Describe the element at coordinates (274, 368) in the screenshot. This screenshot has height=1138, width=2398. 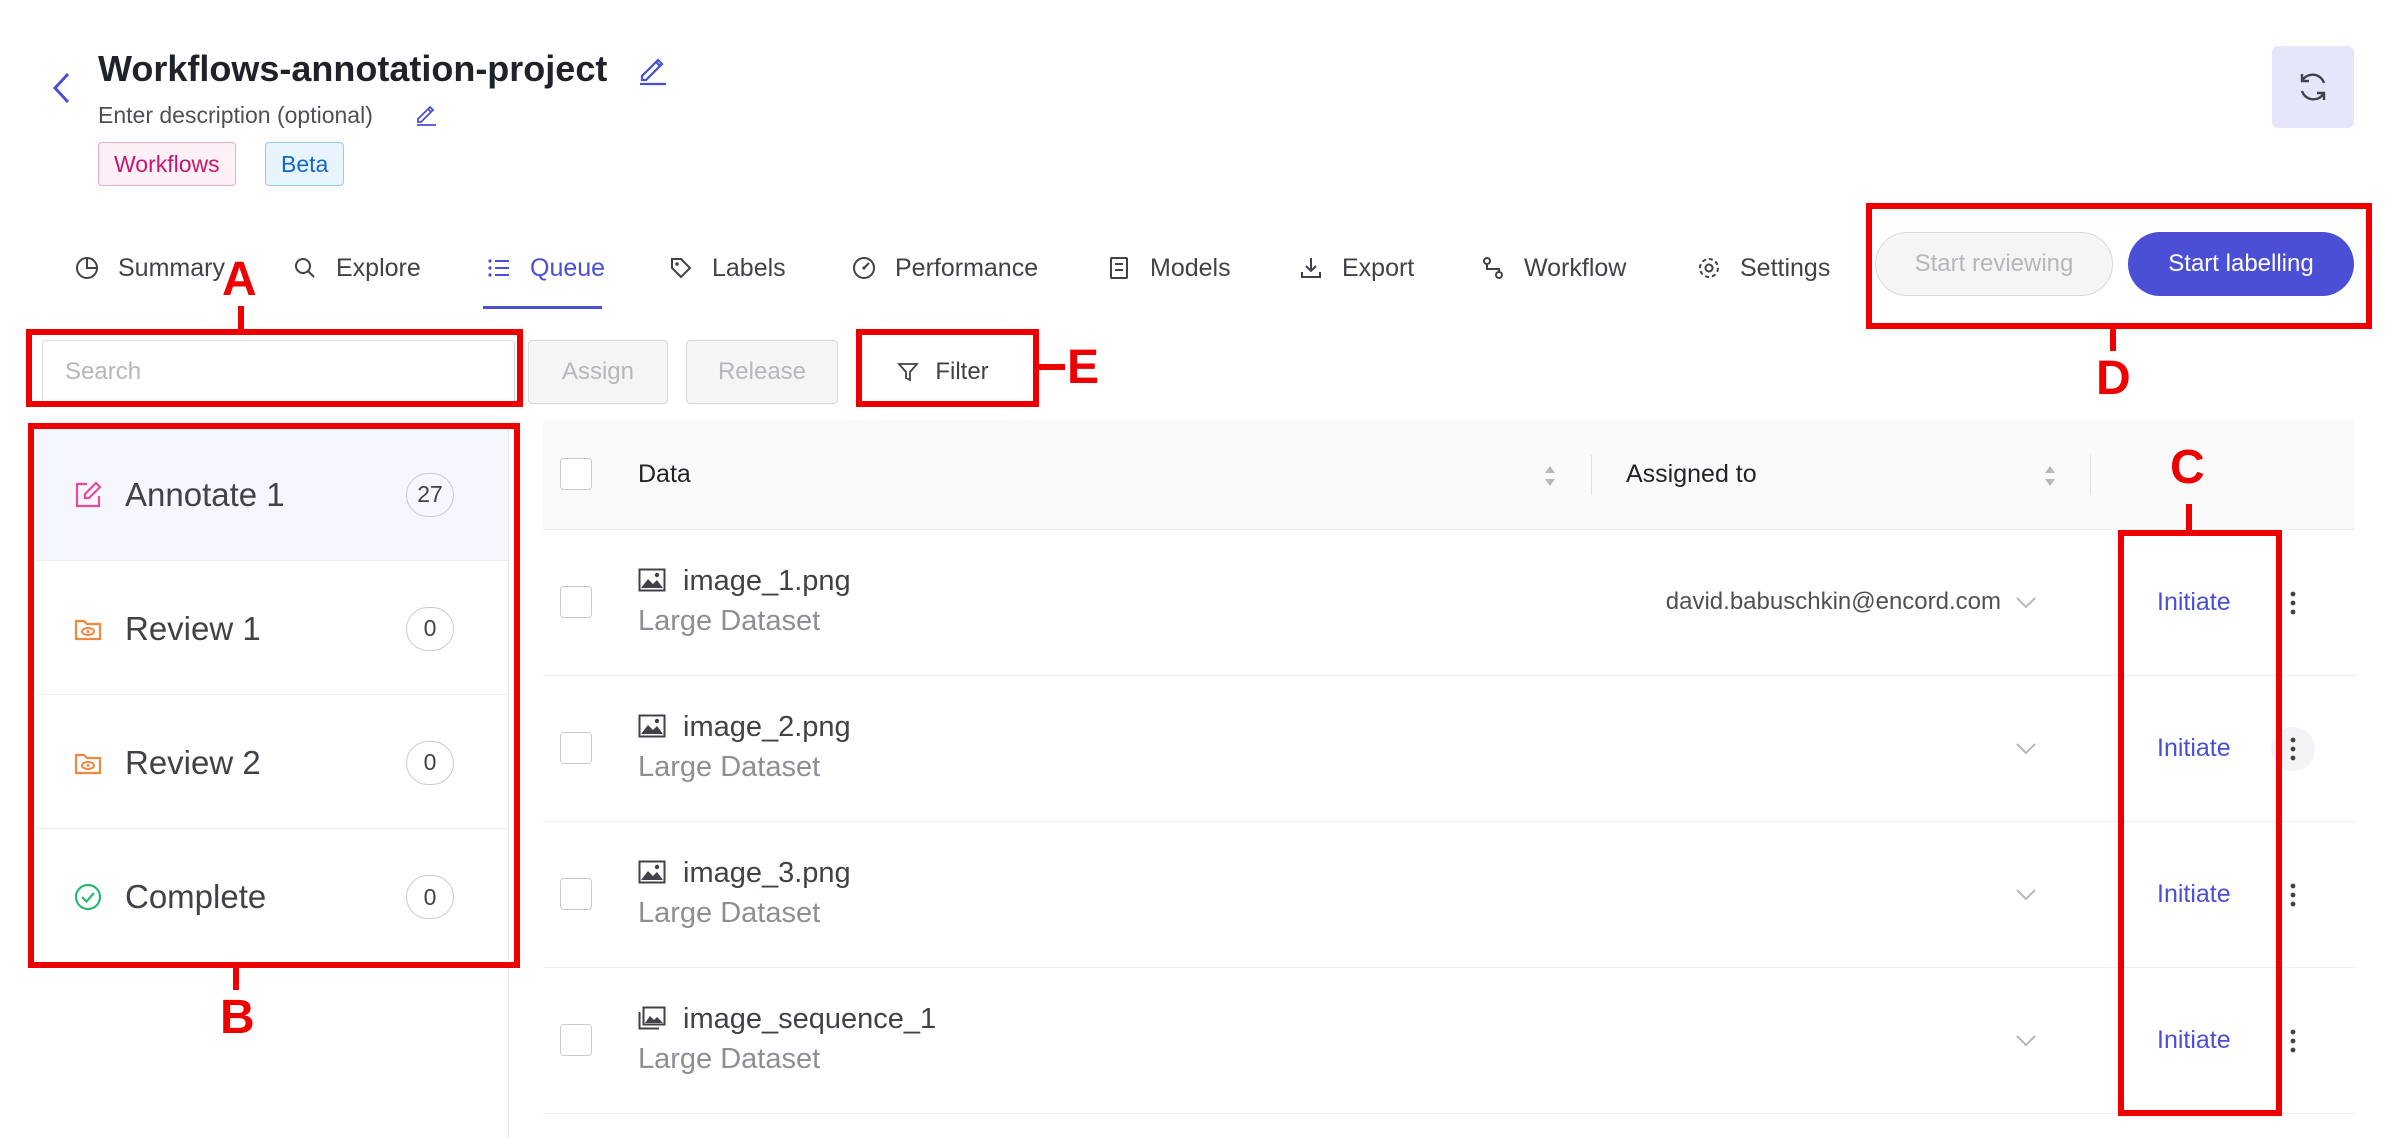
I see `annotation-box-a` at that location.